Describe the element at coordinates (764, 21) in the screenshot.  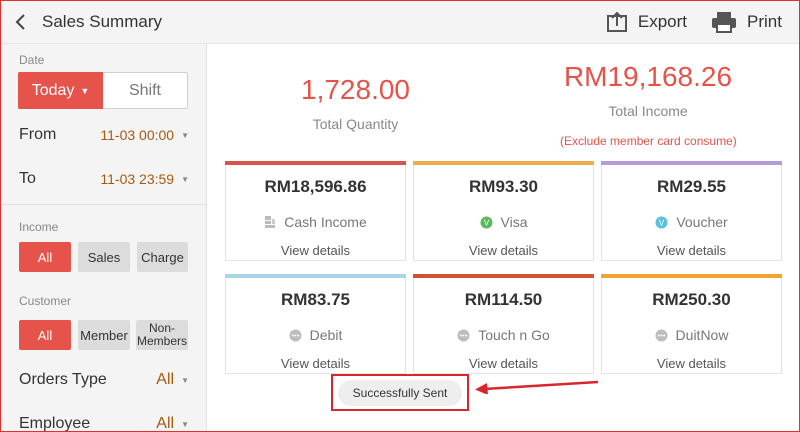
I see `print-label: Print` at that location.